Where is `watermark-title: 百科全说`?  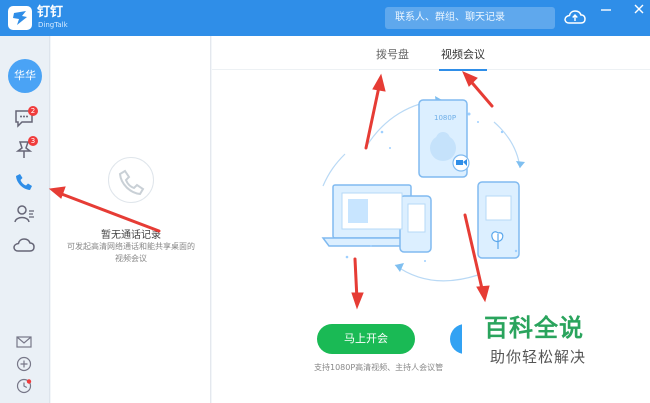 watermark-title: 百科全说 is located at coordinates (534, 328).